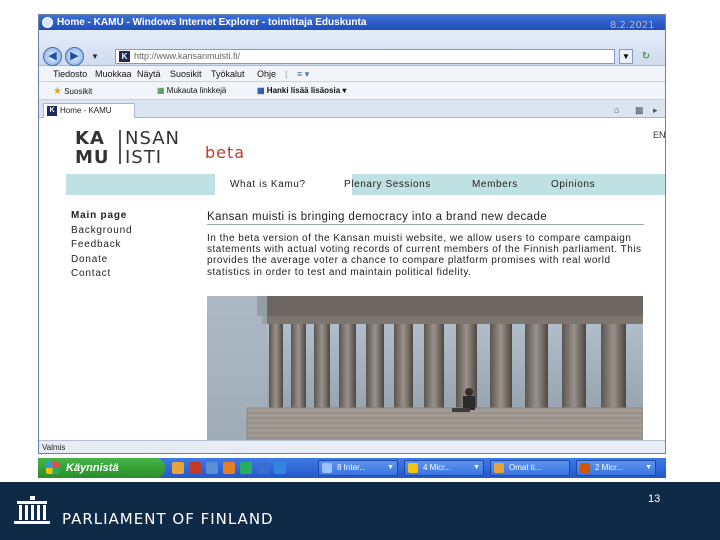  What do you see at coordinates (32, 510) in the screenshot?
I see `parliament-logo-icon` at bounding box center [32, 510].